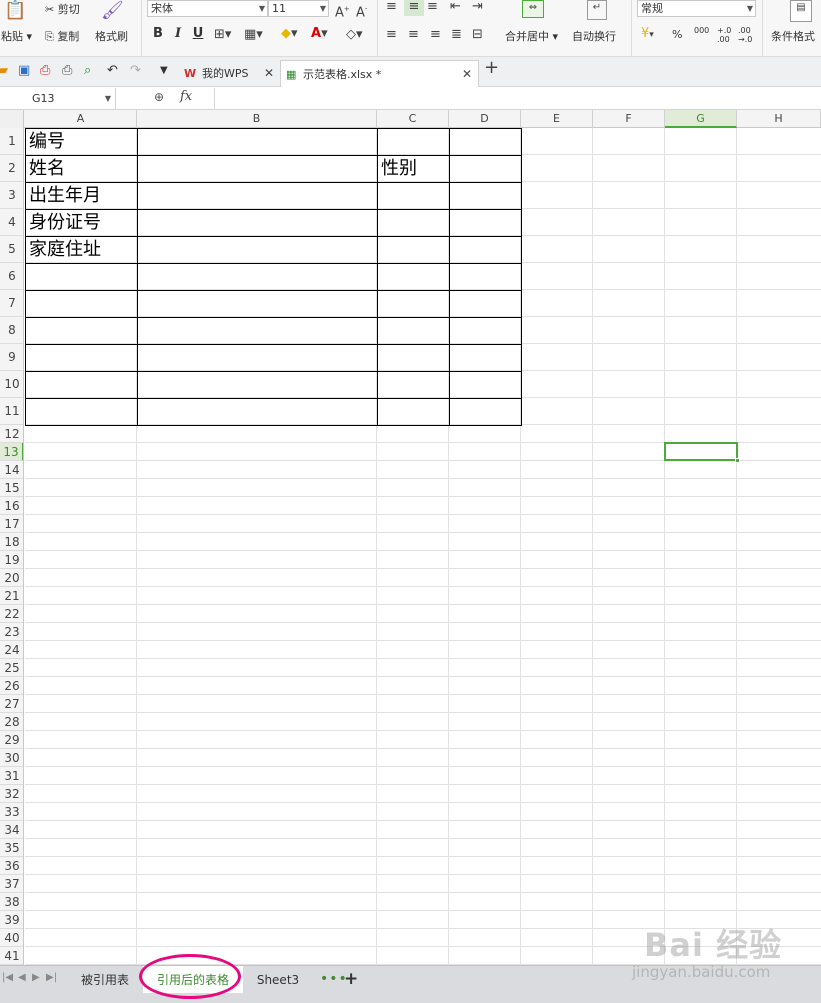 The height and width of the screenshot is (1003, 821). I want to click on grid-pattern-icon: ▦▾, so click(253, 35).